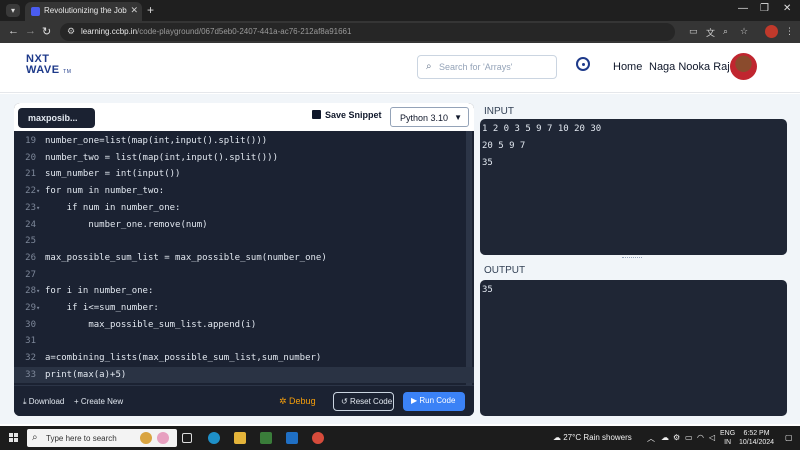 This screenshot has width=800, height=450. What do you see at coordinates (627, 67) in the screenshot?
I see `nav-home-link: Home` at bounding box center [627, 67].